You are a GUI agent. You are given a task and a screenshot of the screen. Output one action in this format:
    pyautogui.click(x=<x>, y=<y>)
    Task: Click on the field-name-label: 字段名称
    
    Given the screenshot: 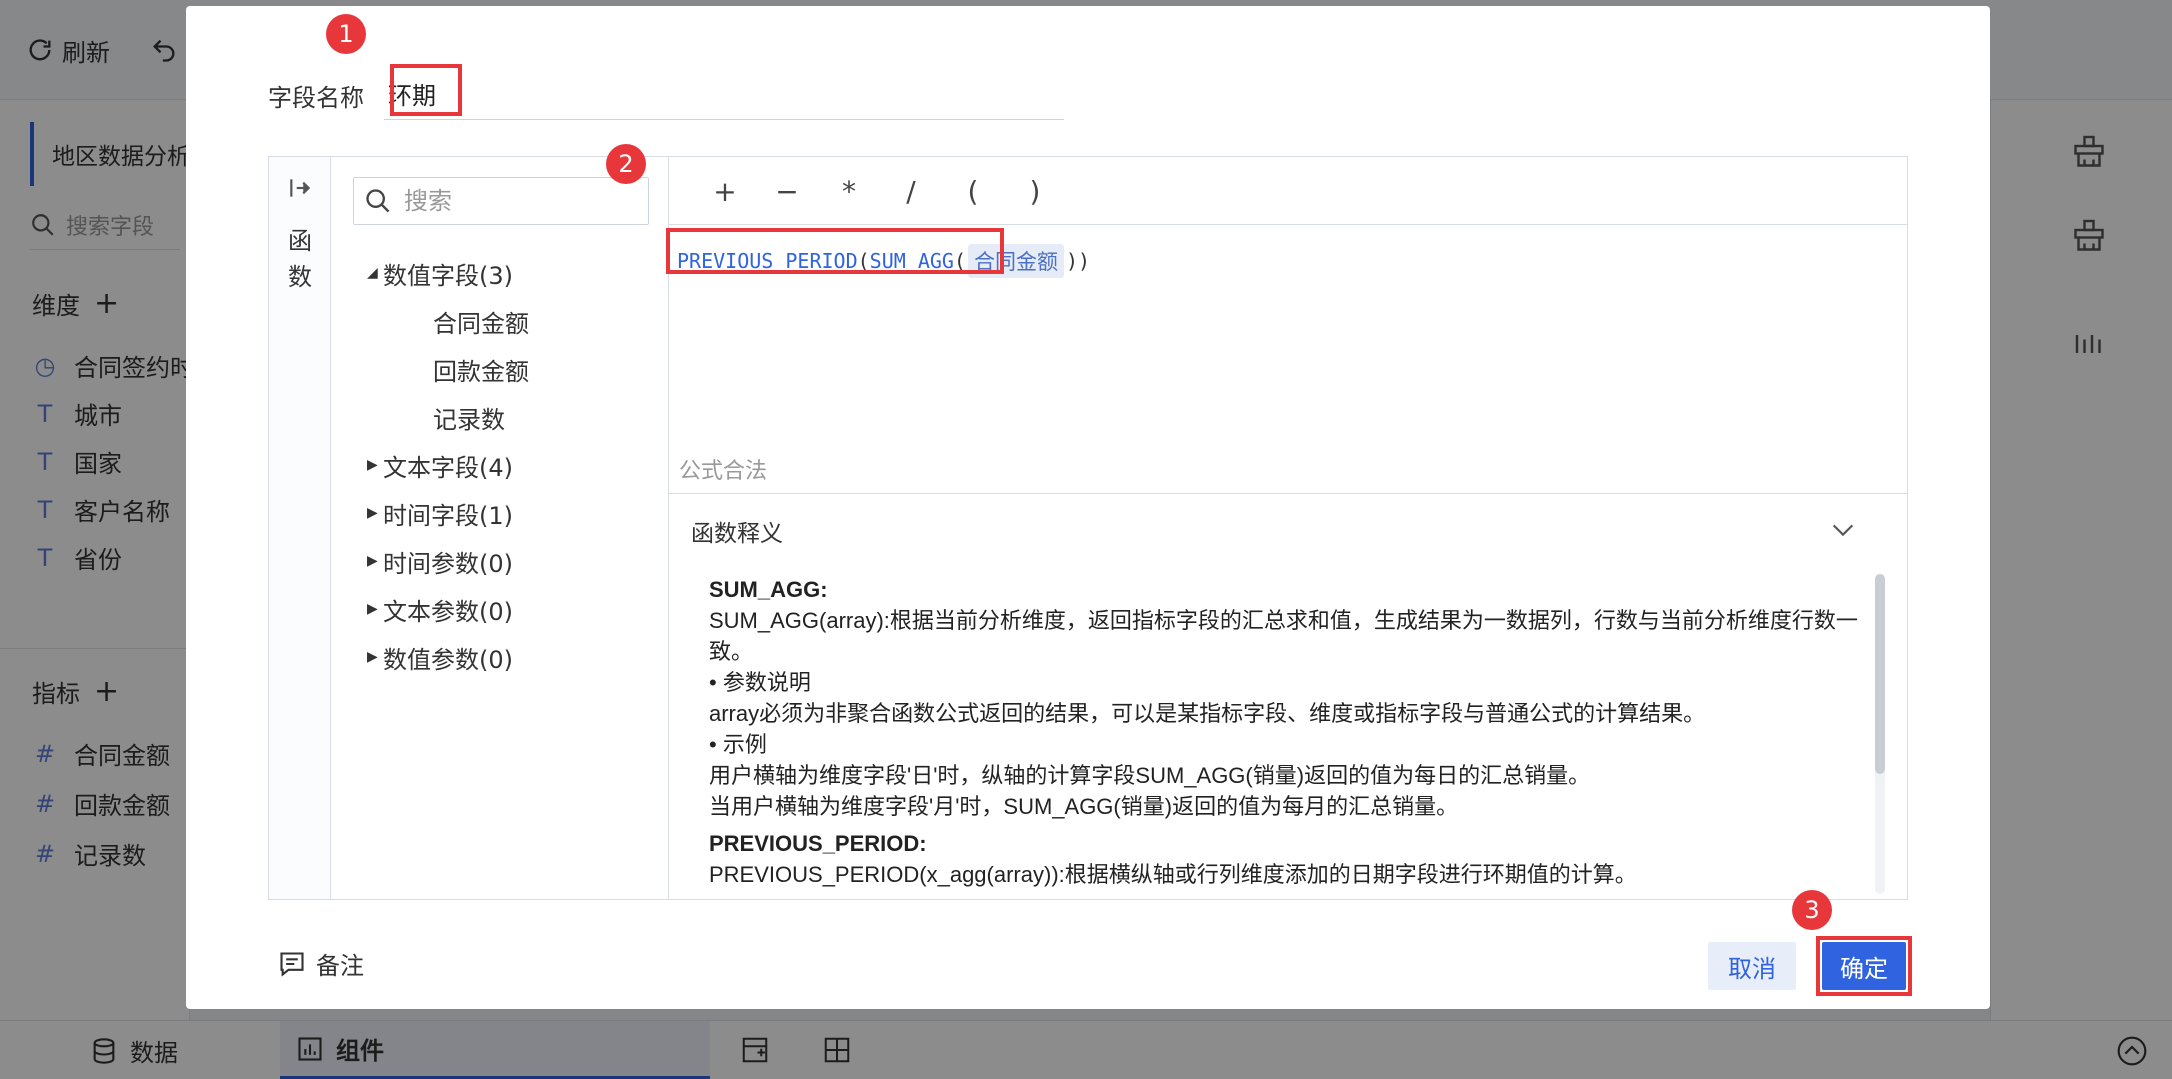 What is the action you would take?
    pyautogui.click(x=316, y=98)
    